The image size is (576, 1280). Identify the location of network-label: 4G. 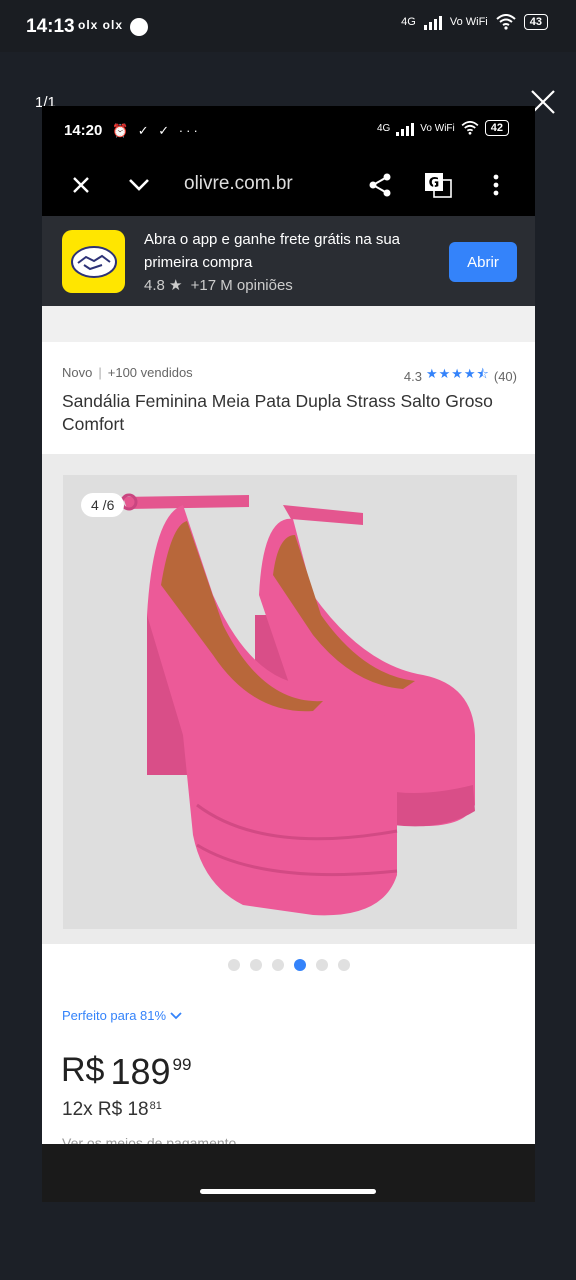
(408, 22).